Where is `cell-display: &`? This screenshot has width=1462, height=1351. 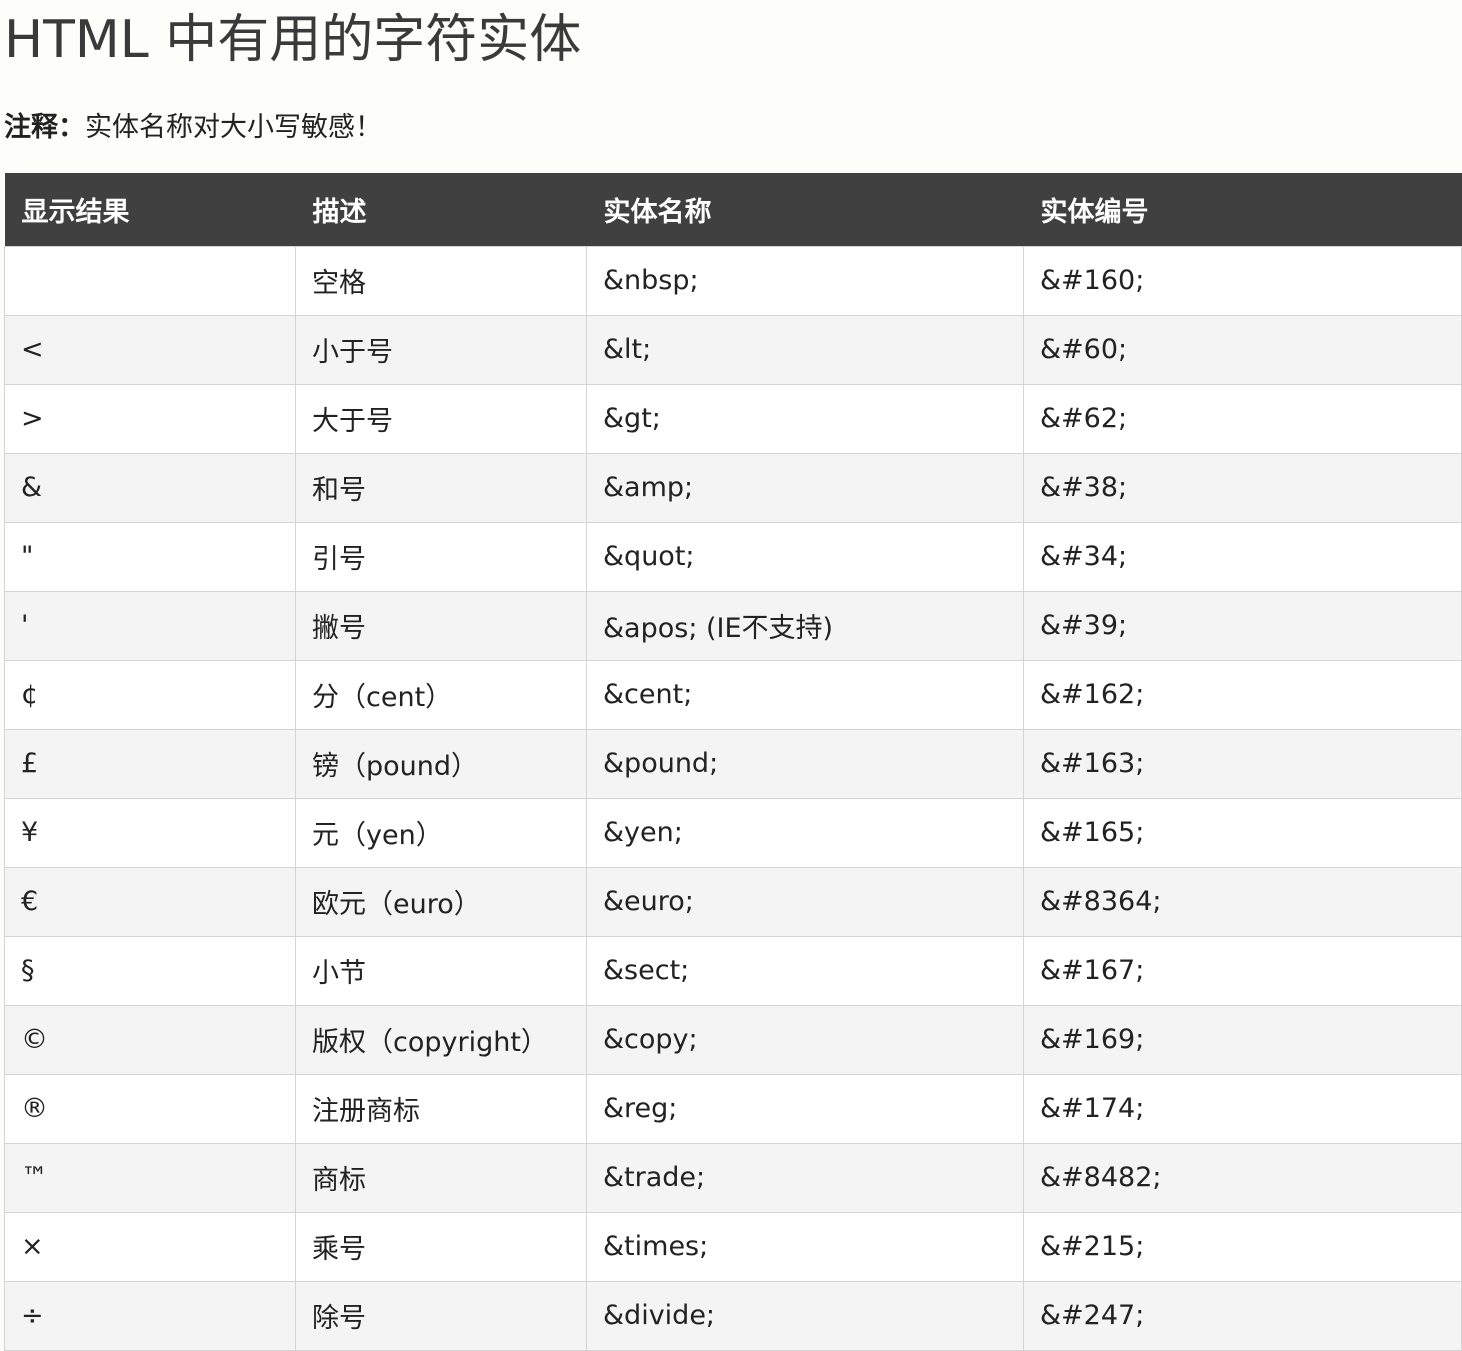
cell-display: & is located at coordinates (150, 487).